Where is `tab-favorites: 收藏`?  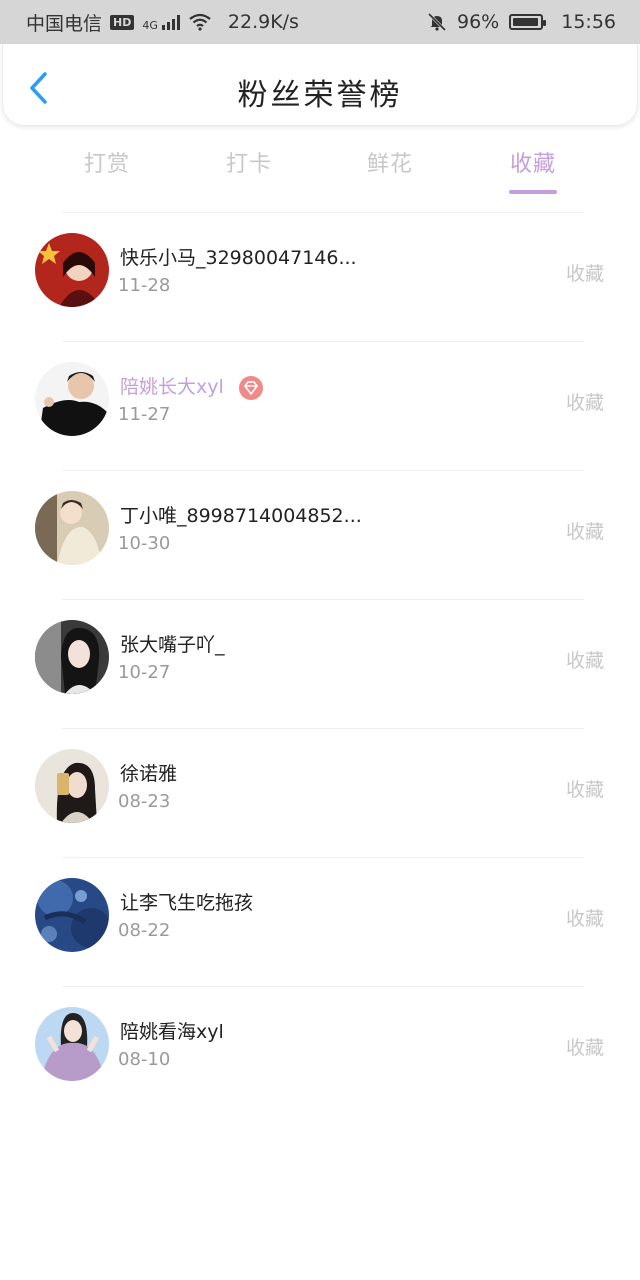
tab-favorites: 收藏 is located at coordinates (533, 170).